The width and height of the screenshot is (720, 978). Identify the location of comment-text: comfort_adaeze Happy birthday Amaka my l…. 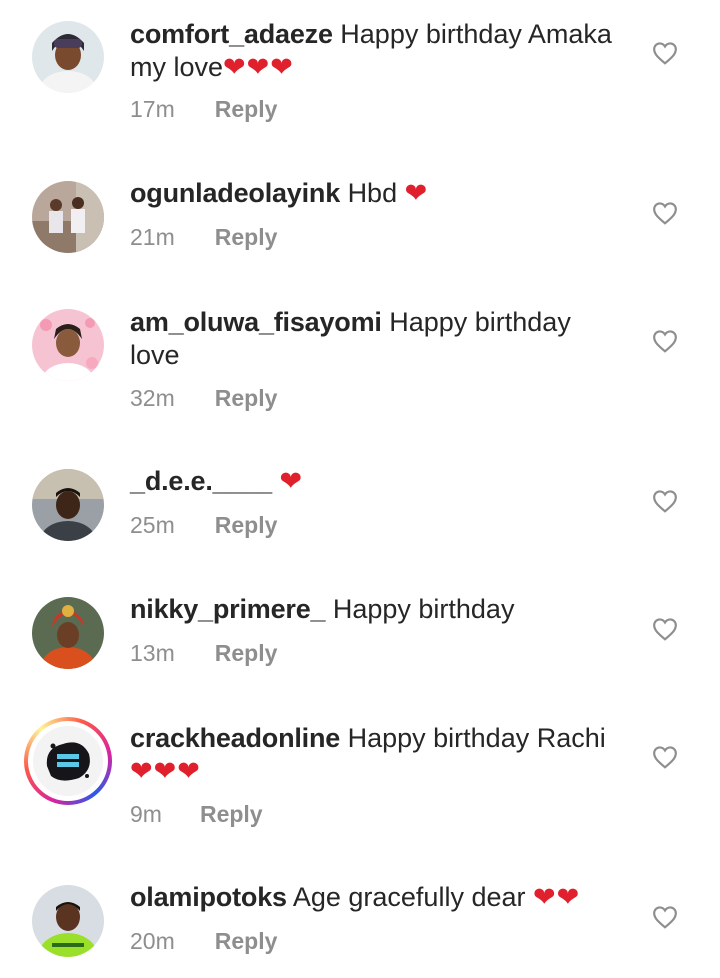
(375, 51).